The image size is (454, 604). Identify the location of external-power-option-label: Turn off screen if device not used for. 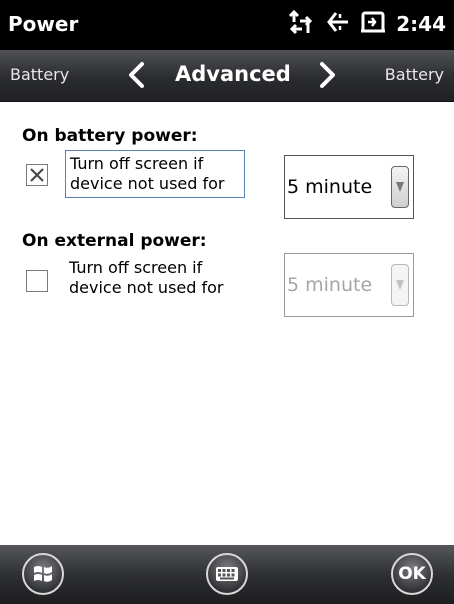
(157, 278).